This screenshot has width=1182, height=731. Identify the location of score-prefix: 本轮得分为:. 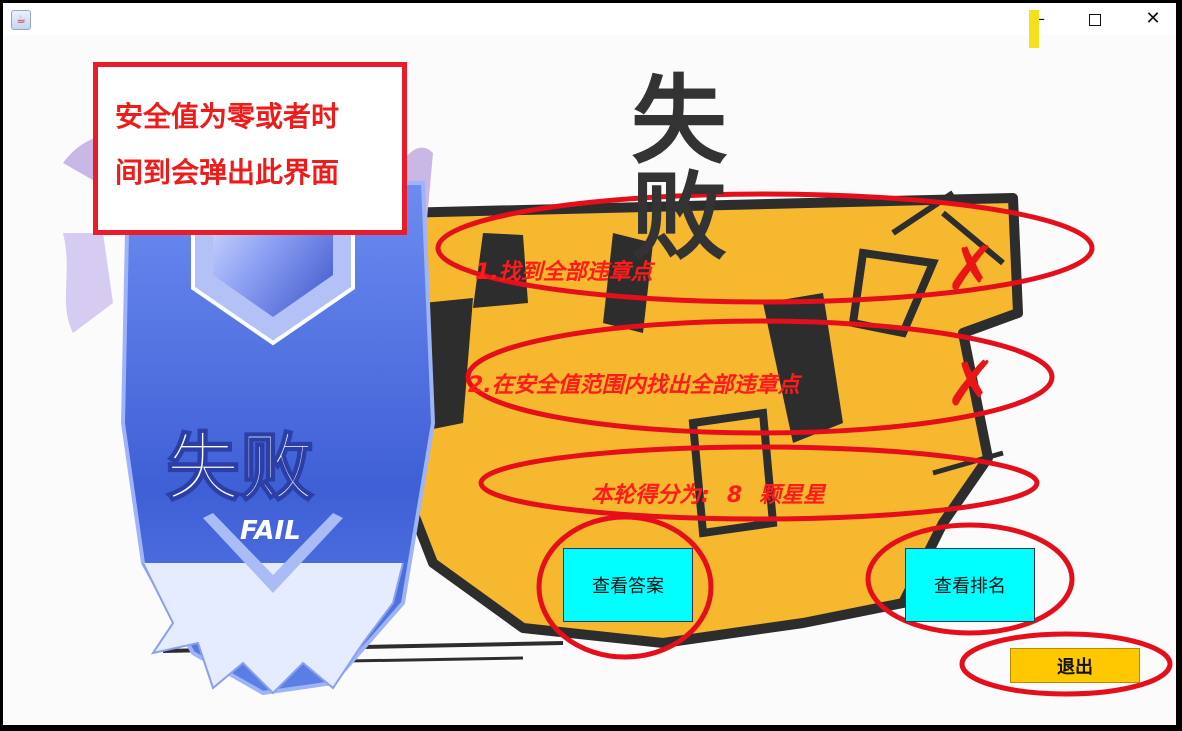
(650, 495).